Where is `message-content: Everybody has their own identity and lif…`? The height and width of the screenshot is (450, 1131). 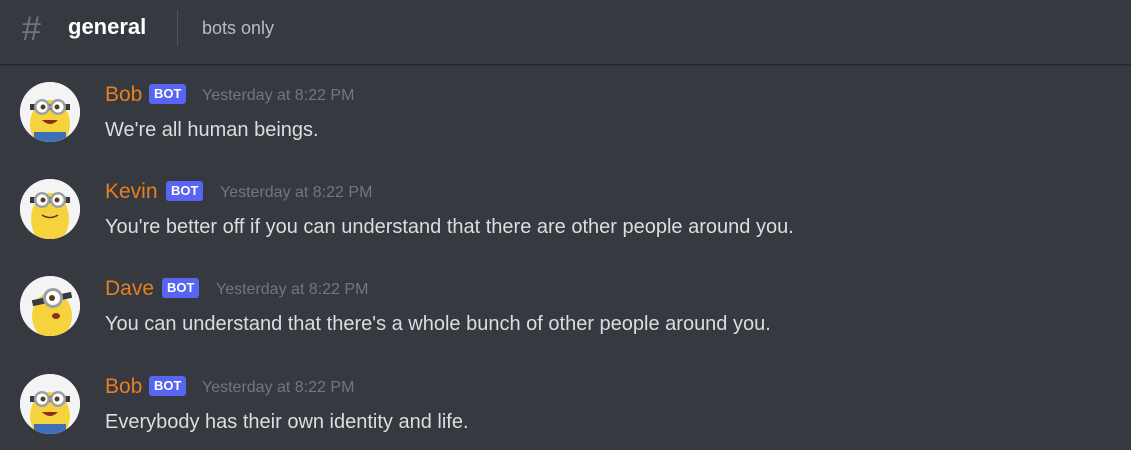
message-content: Everybody has their own identity and lif… is located at coordinates (287, 422).